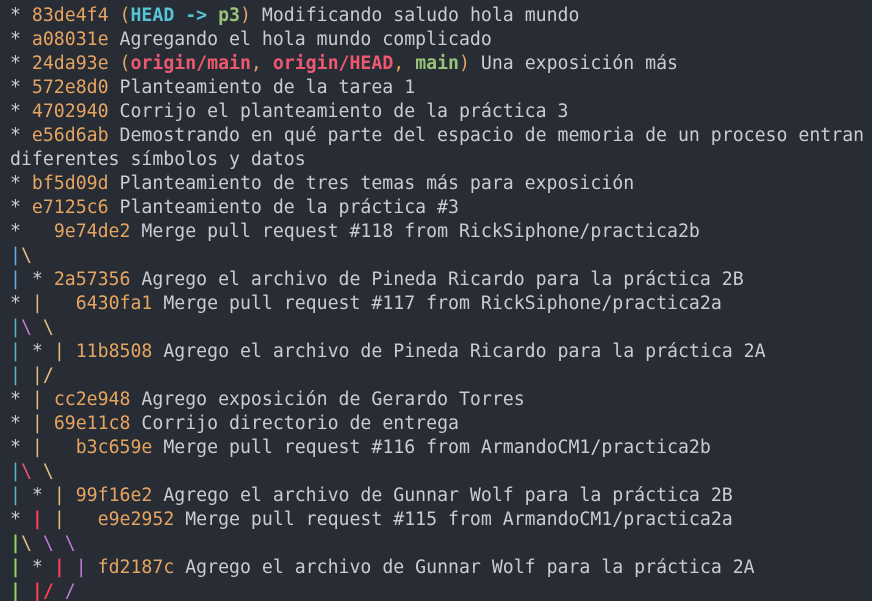  What do you see at coordinates (152, 15) in the screenshot?
I see `ref-label: HEAD` at bounding box center [152, 15].